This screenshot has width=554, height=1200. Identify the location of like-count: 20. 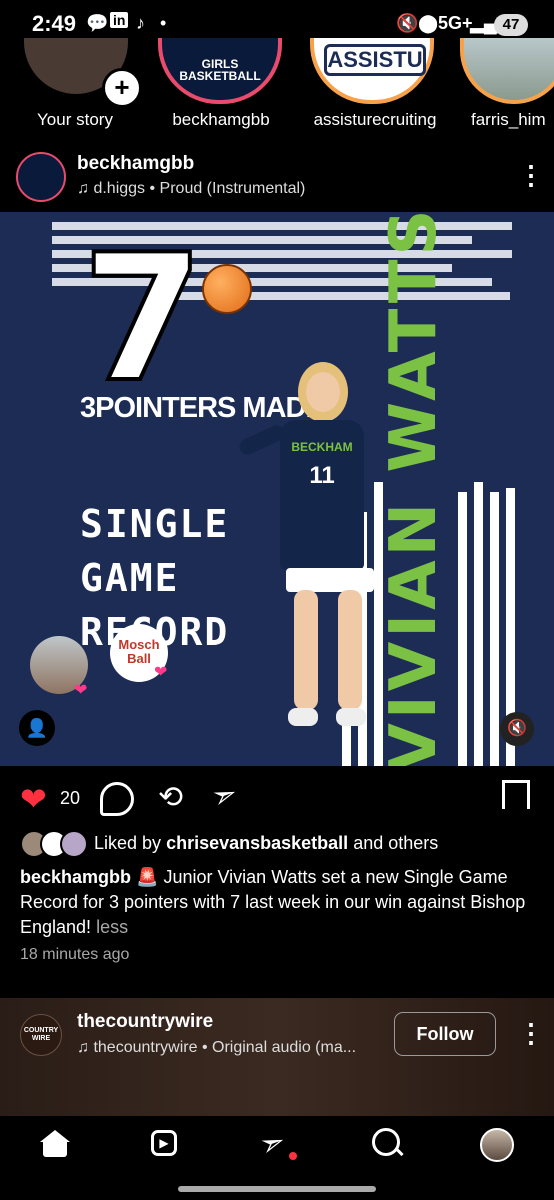
(70, 798).